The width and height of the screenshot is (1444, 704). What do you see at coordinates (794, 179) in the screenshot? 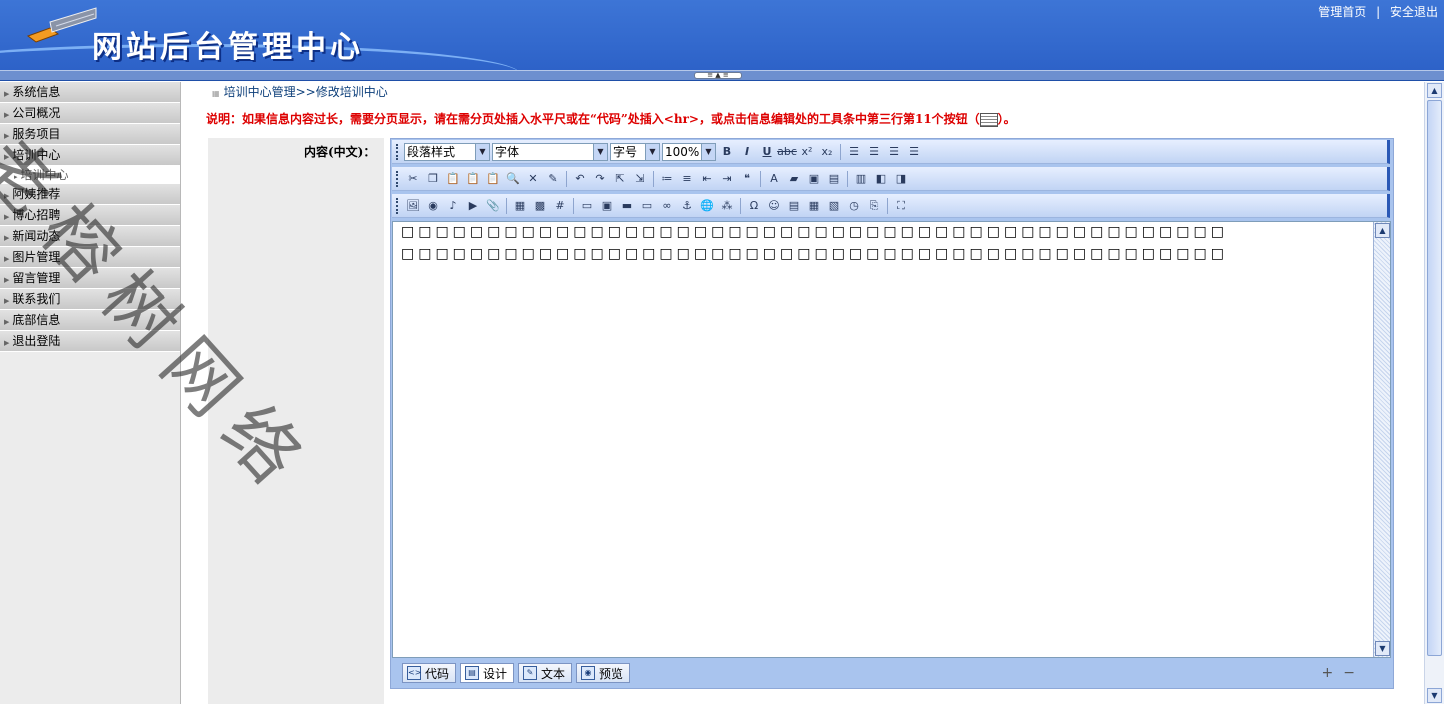
I see `highlight-icon: ▰` at bounding box center [794, 179].